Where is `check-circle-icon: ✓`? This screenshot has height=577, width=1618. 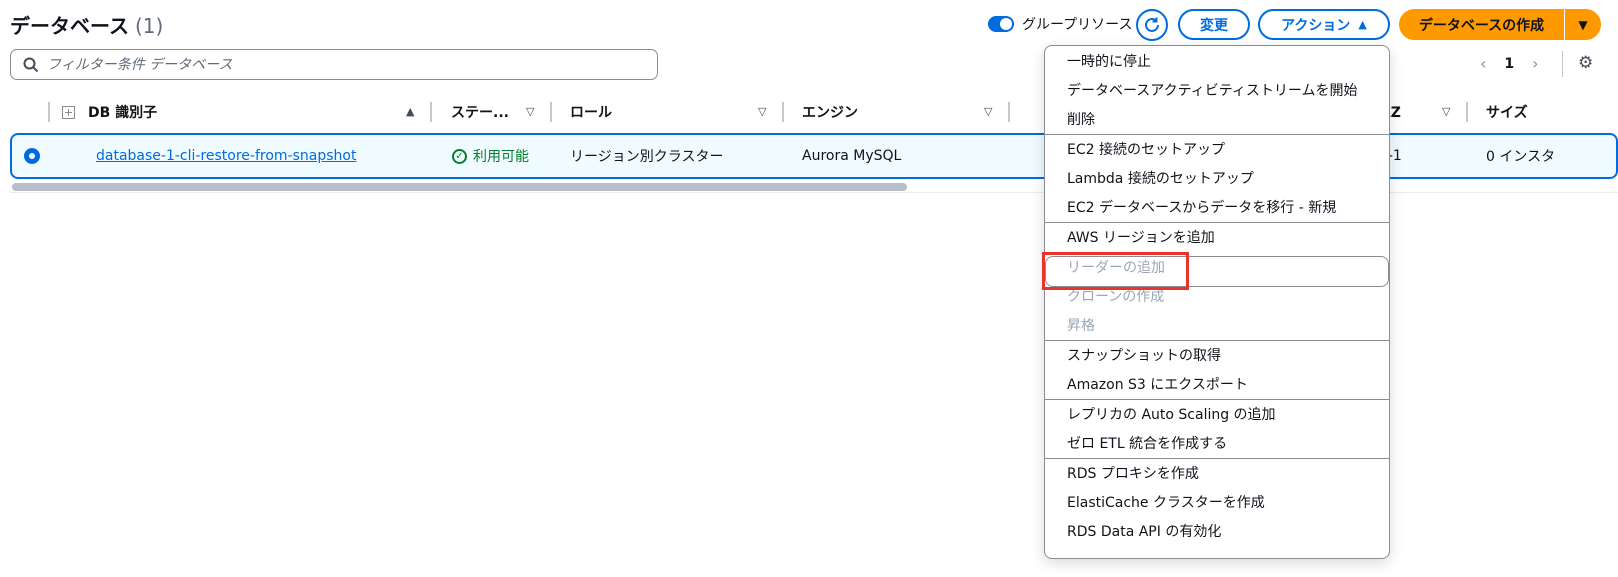
check-circle-icon: ✓ is located at coordinates (459, 156).